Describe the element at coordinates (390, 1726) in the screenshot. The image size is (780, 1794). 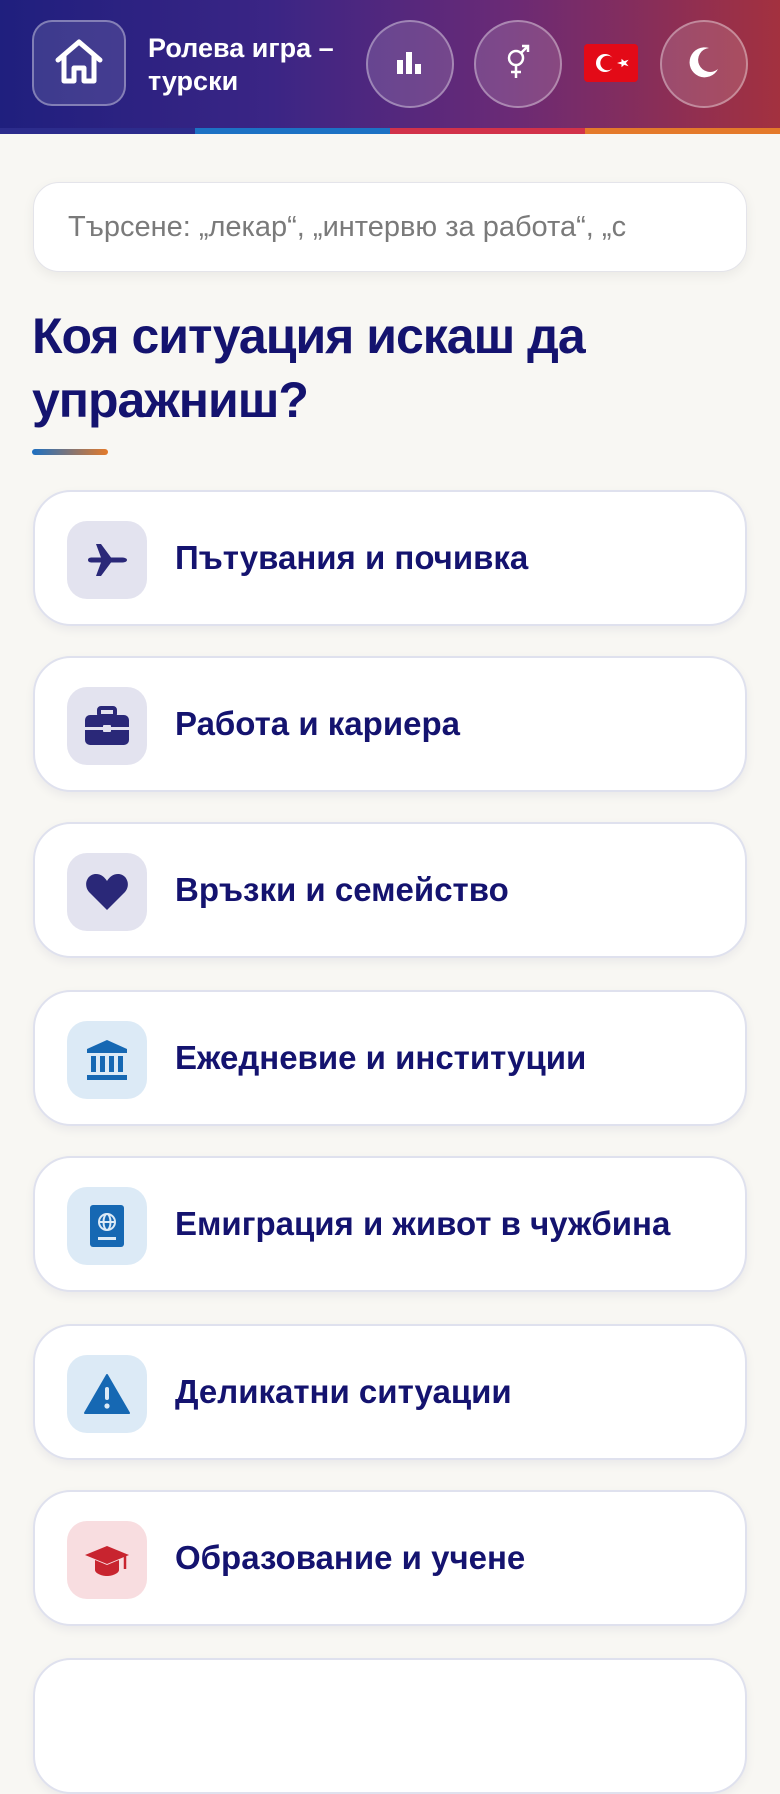
I see `category-card-partial` at that location.